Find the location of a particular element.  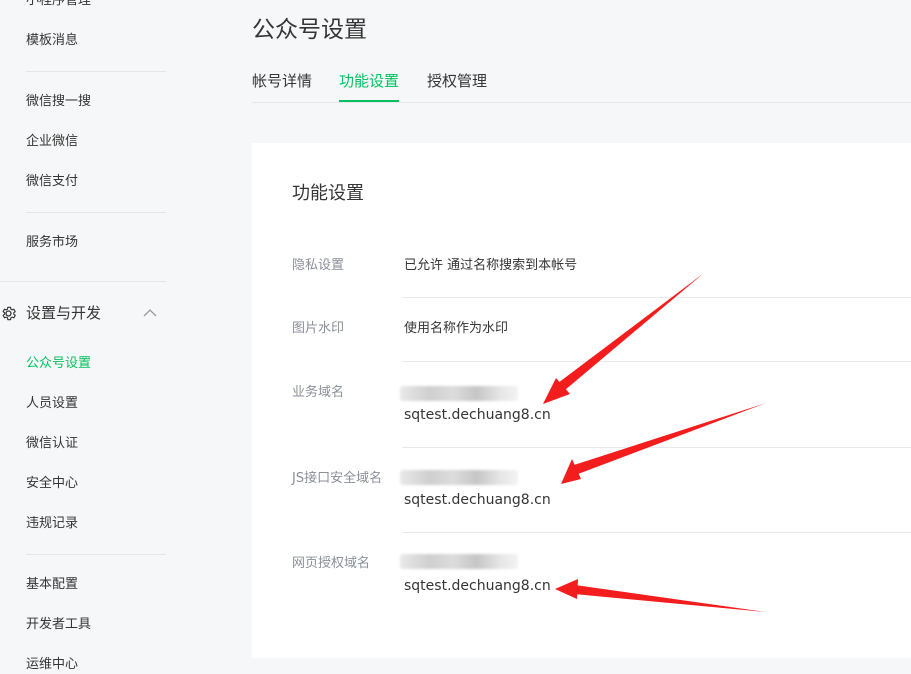

sidebar-item-violations: 违规记录 is located at coordinates (52, 524).